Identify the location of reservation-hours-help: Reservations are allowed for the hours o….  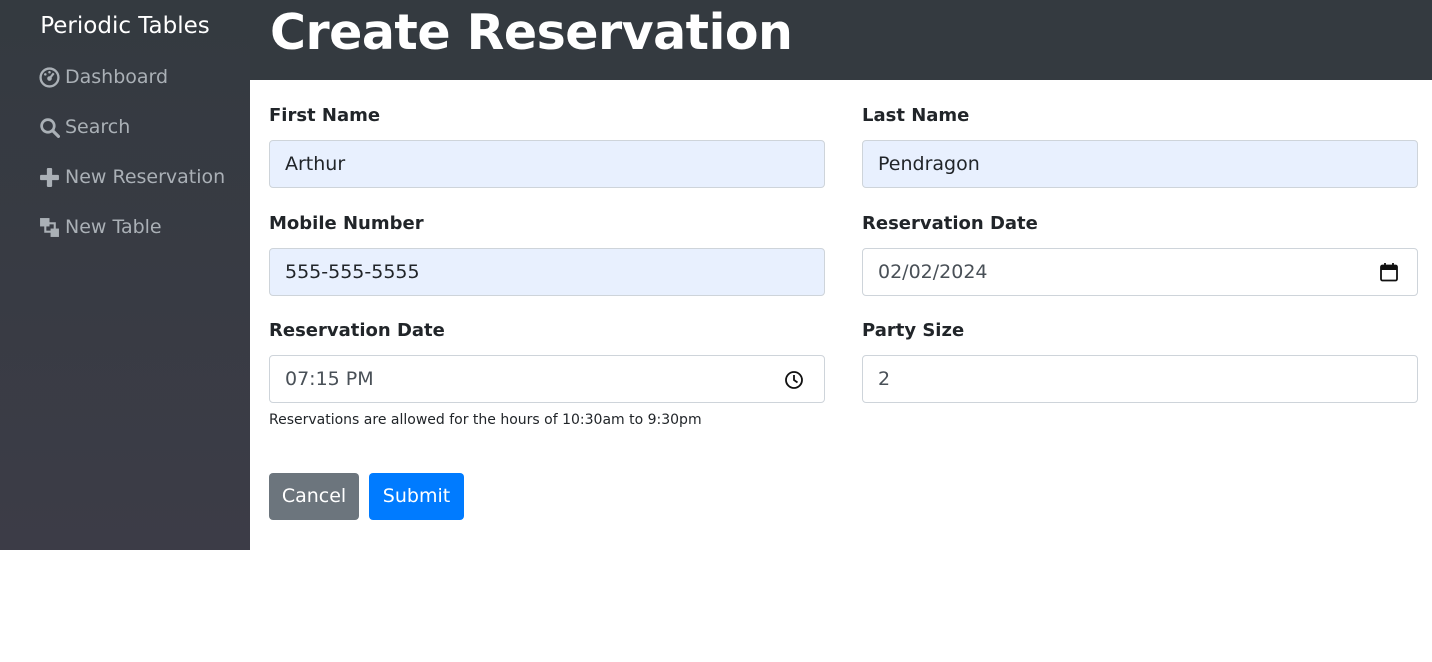
(485, 420).